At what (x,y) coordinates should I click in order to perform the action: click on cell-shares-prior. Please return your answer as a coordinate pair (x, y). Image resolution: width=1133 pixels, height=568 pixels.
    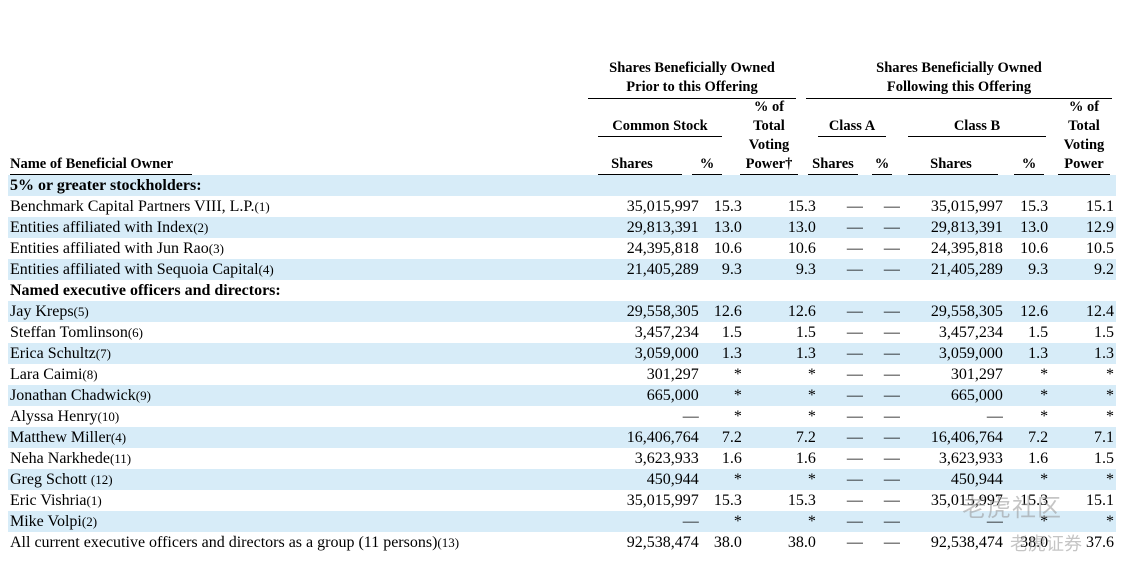
    Looking at the image, I should click on (655, 185).